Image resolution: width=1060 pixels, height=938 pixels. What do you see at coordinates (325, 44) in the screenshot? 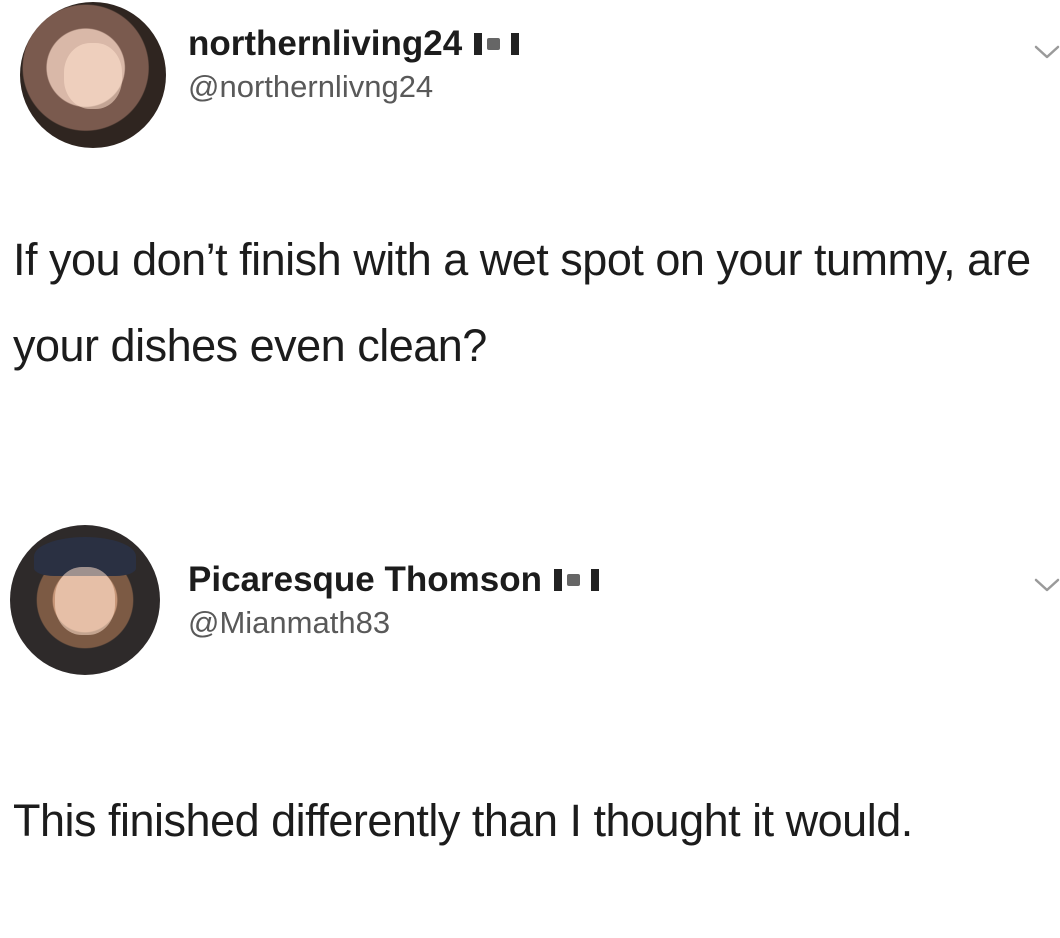
I see `display-name: northernliving24` at bounding box center [325, 44].